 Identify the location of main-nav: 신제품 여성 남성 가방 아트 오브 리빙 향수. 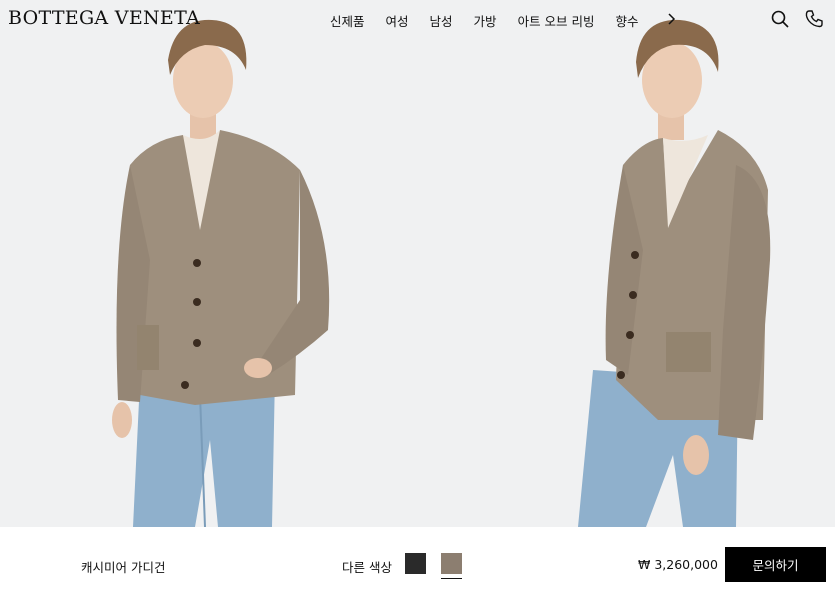
(495, 20).